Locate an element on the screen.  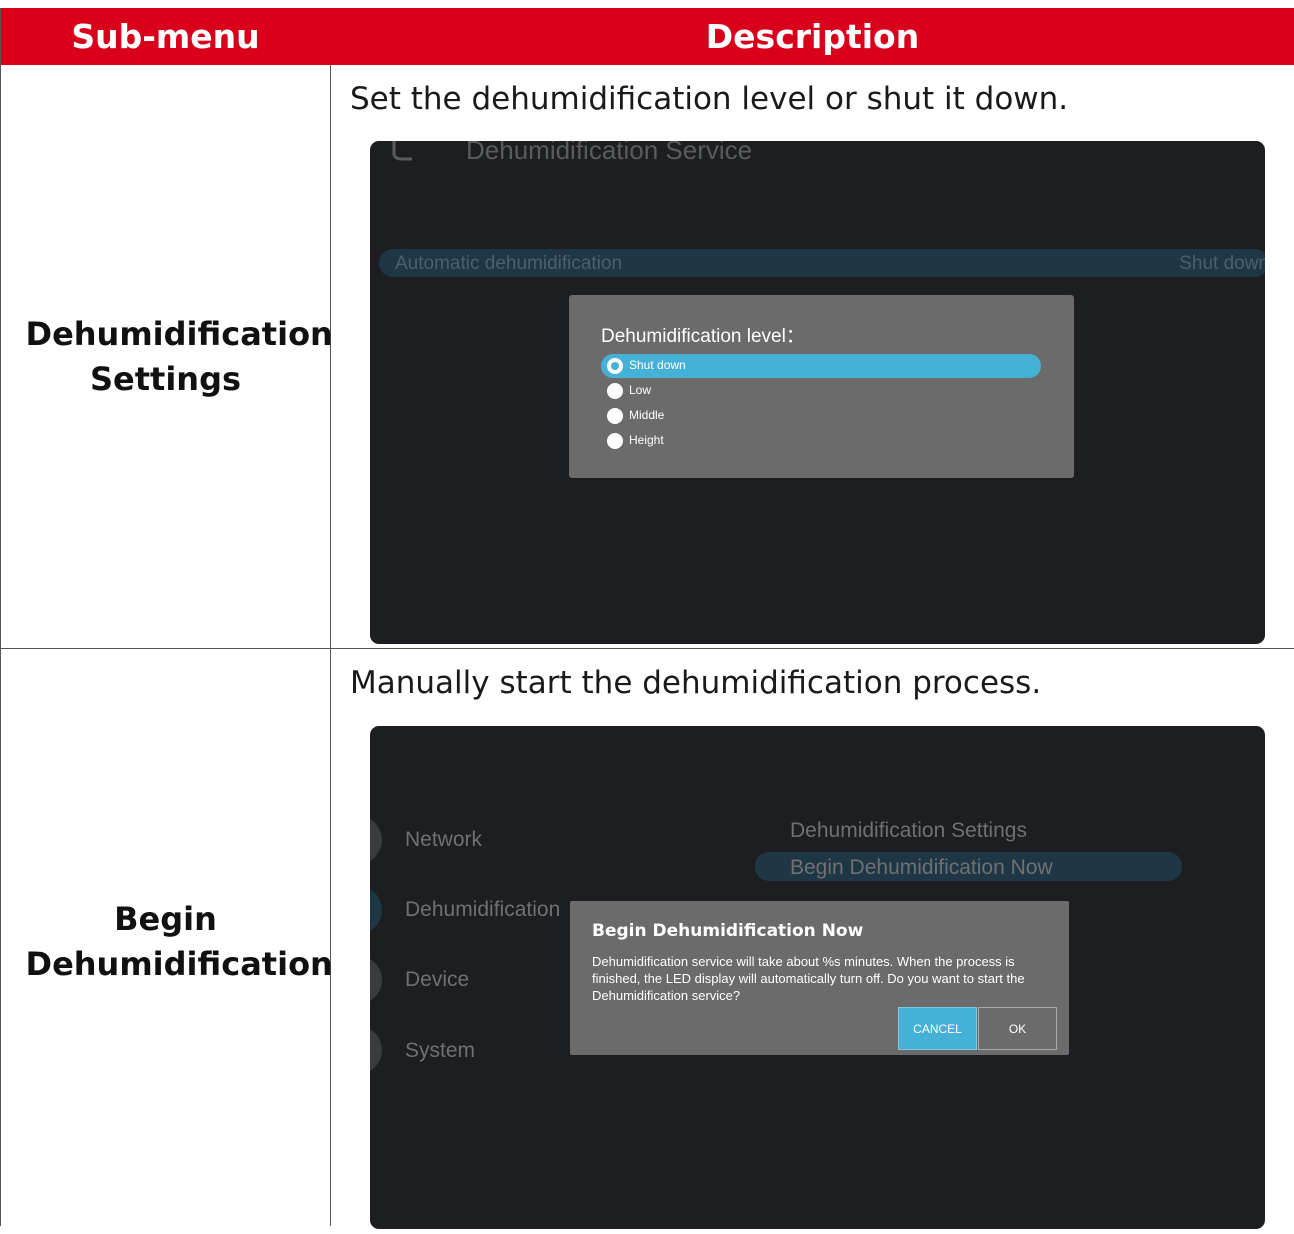
begin-dehumidification-now-item: Begin Dehumidification Now is located at coordinates (921, 868).